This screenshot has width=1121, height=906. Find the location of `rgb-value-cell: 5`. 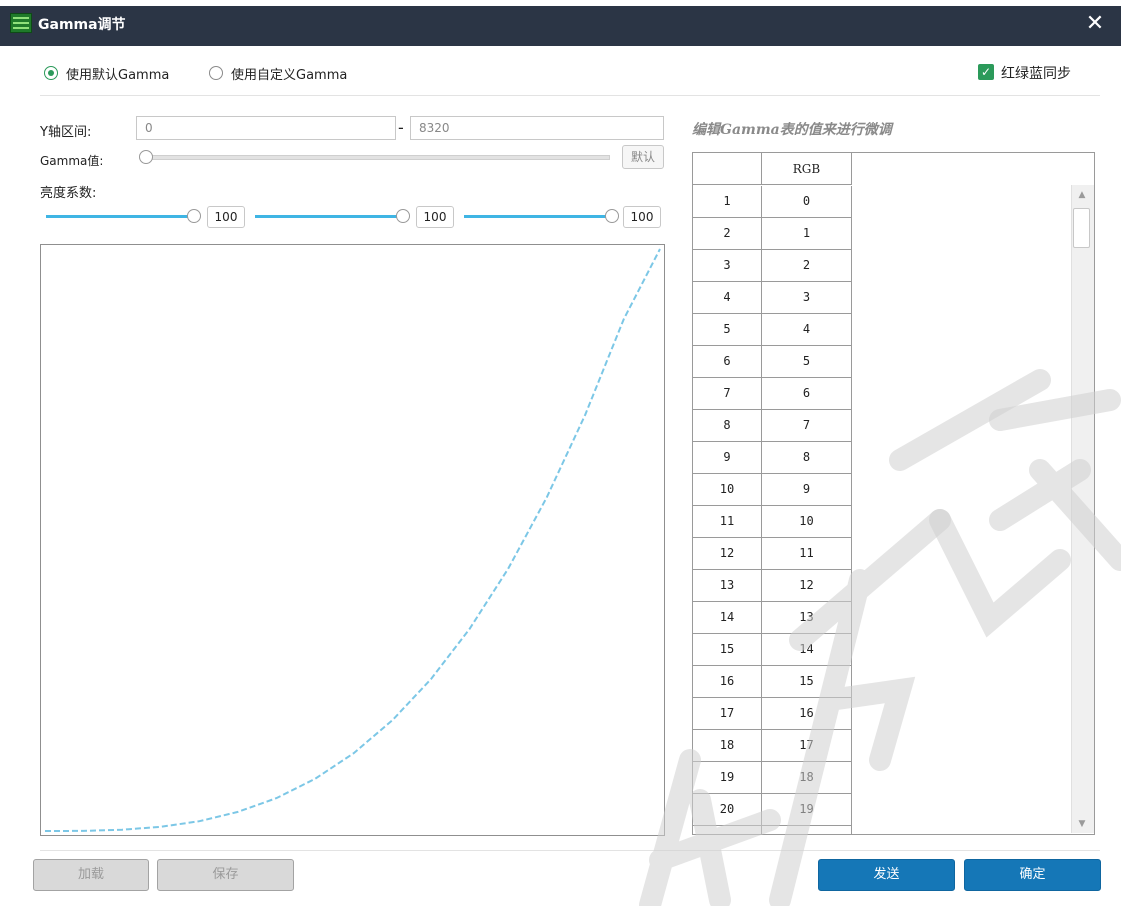

rgb-value-cell: 5 is located at coordinates (807, 362).